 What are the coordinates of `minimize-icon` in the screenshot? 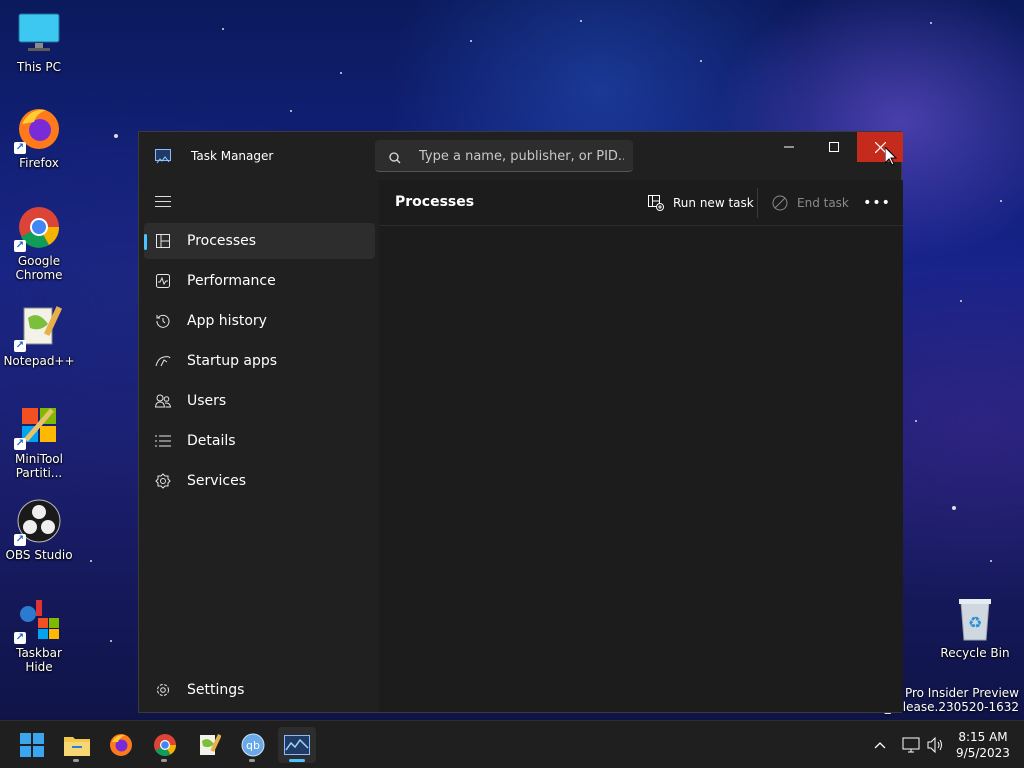 It's located at (789, 147).